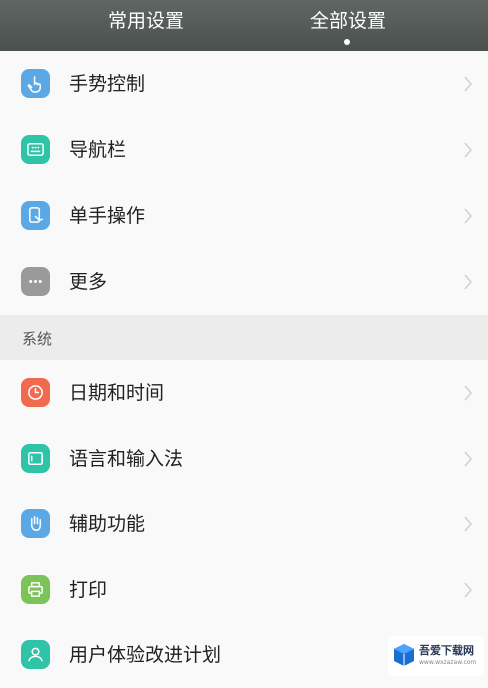 The image size is (488, 688). What do you see at coordinates (35, 392) in the screenshot?
I see `clock-icon` at bounding box center [35, 392].